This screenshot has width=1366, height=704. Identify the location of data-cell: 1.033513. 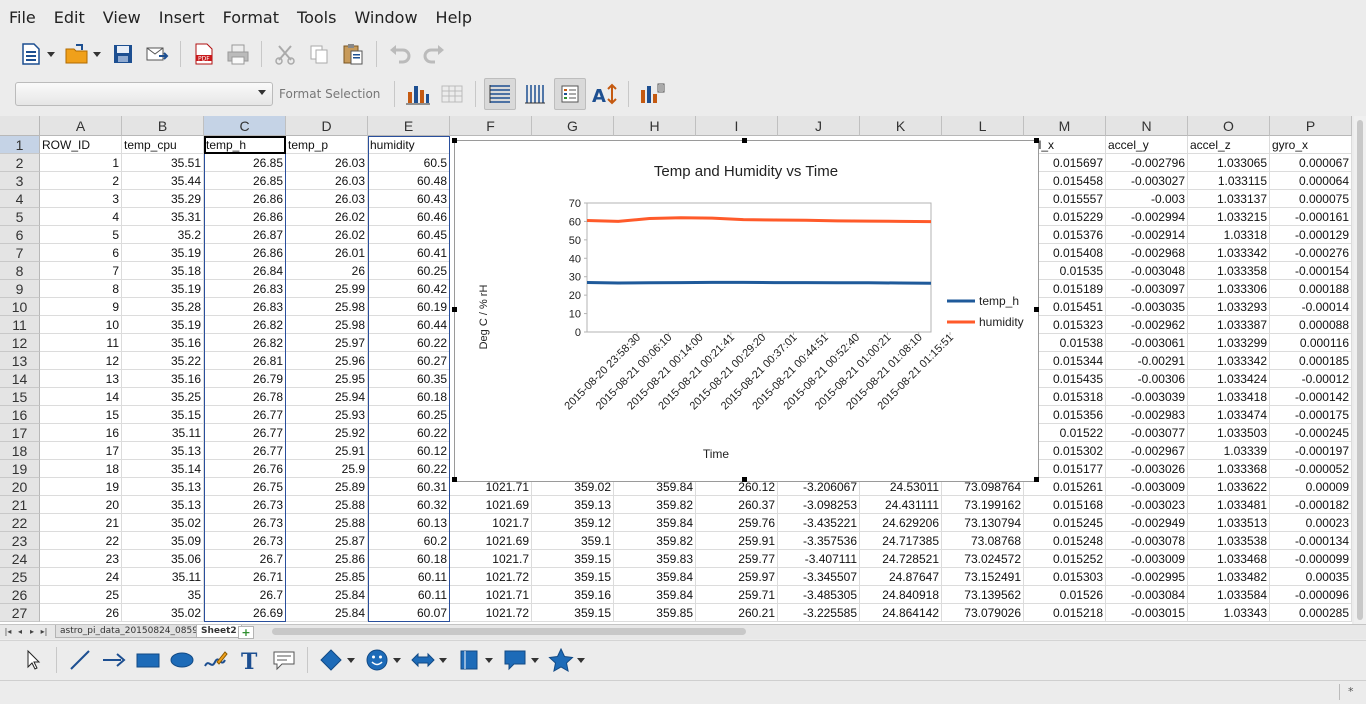
(1229, 523).